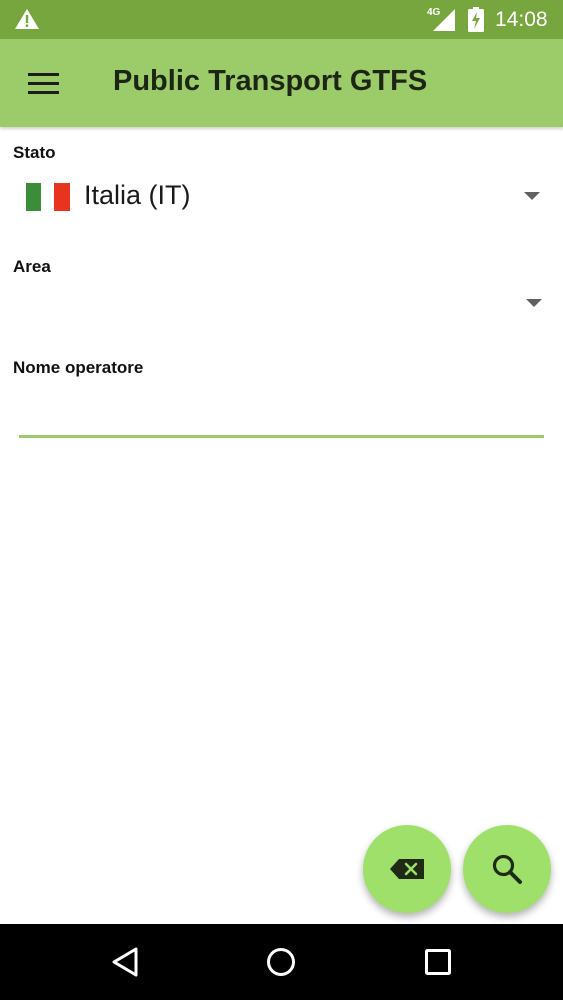 This screenshot has width=563, height=1000. What do you see at coordinates (281, 412) in the screenshot?
I see `operator-name-input` at bounding box center [281, 412].